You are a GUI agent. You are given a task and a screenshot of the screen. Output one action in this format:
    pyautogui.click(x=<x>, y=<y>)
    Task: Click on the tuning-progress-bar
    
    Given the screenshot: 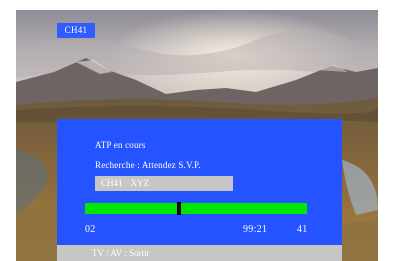 What is the action you would take?
    pyautogui.click(x=196, y=208)
    